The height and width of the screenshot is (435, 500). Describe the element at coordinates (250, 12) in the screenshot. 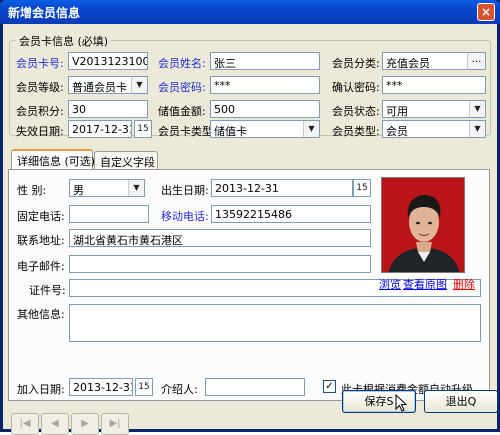

I see `title-bar: 新增会员信息 ×` at that location.